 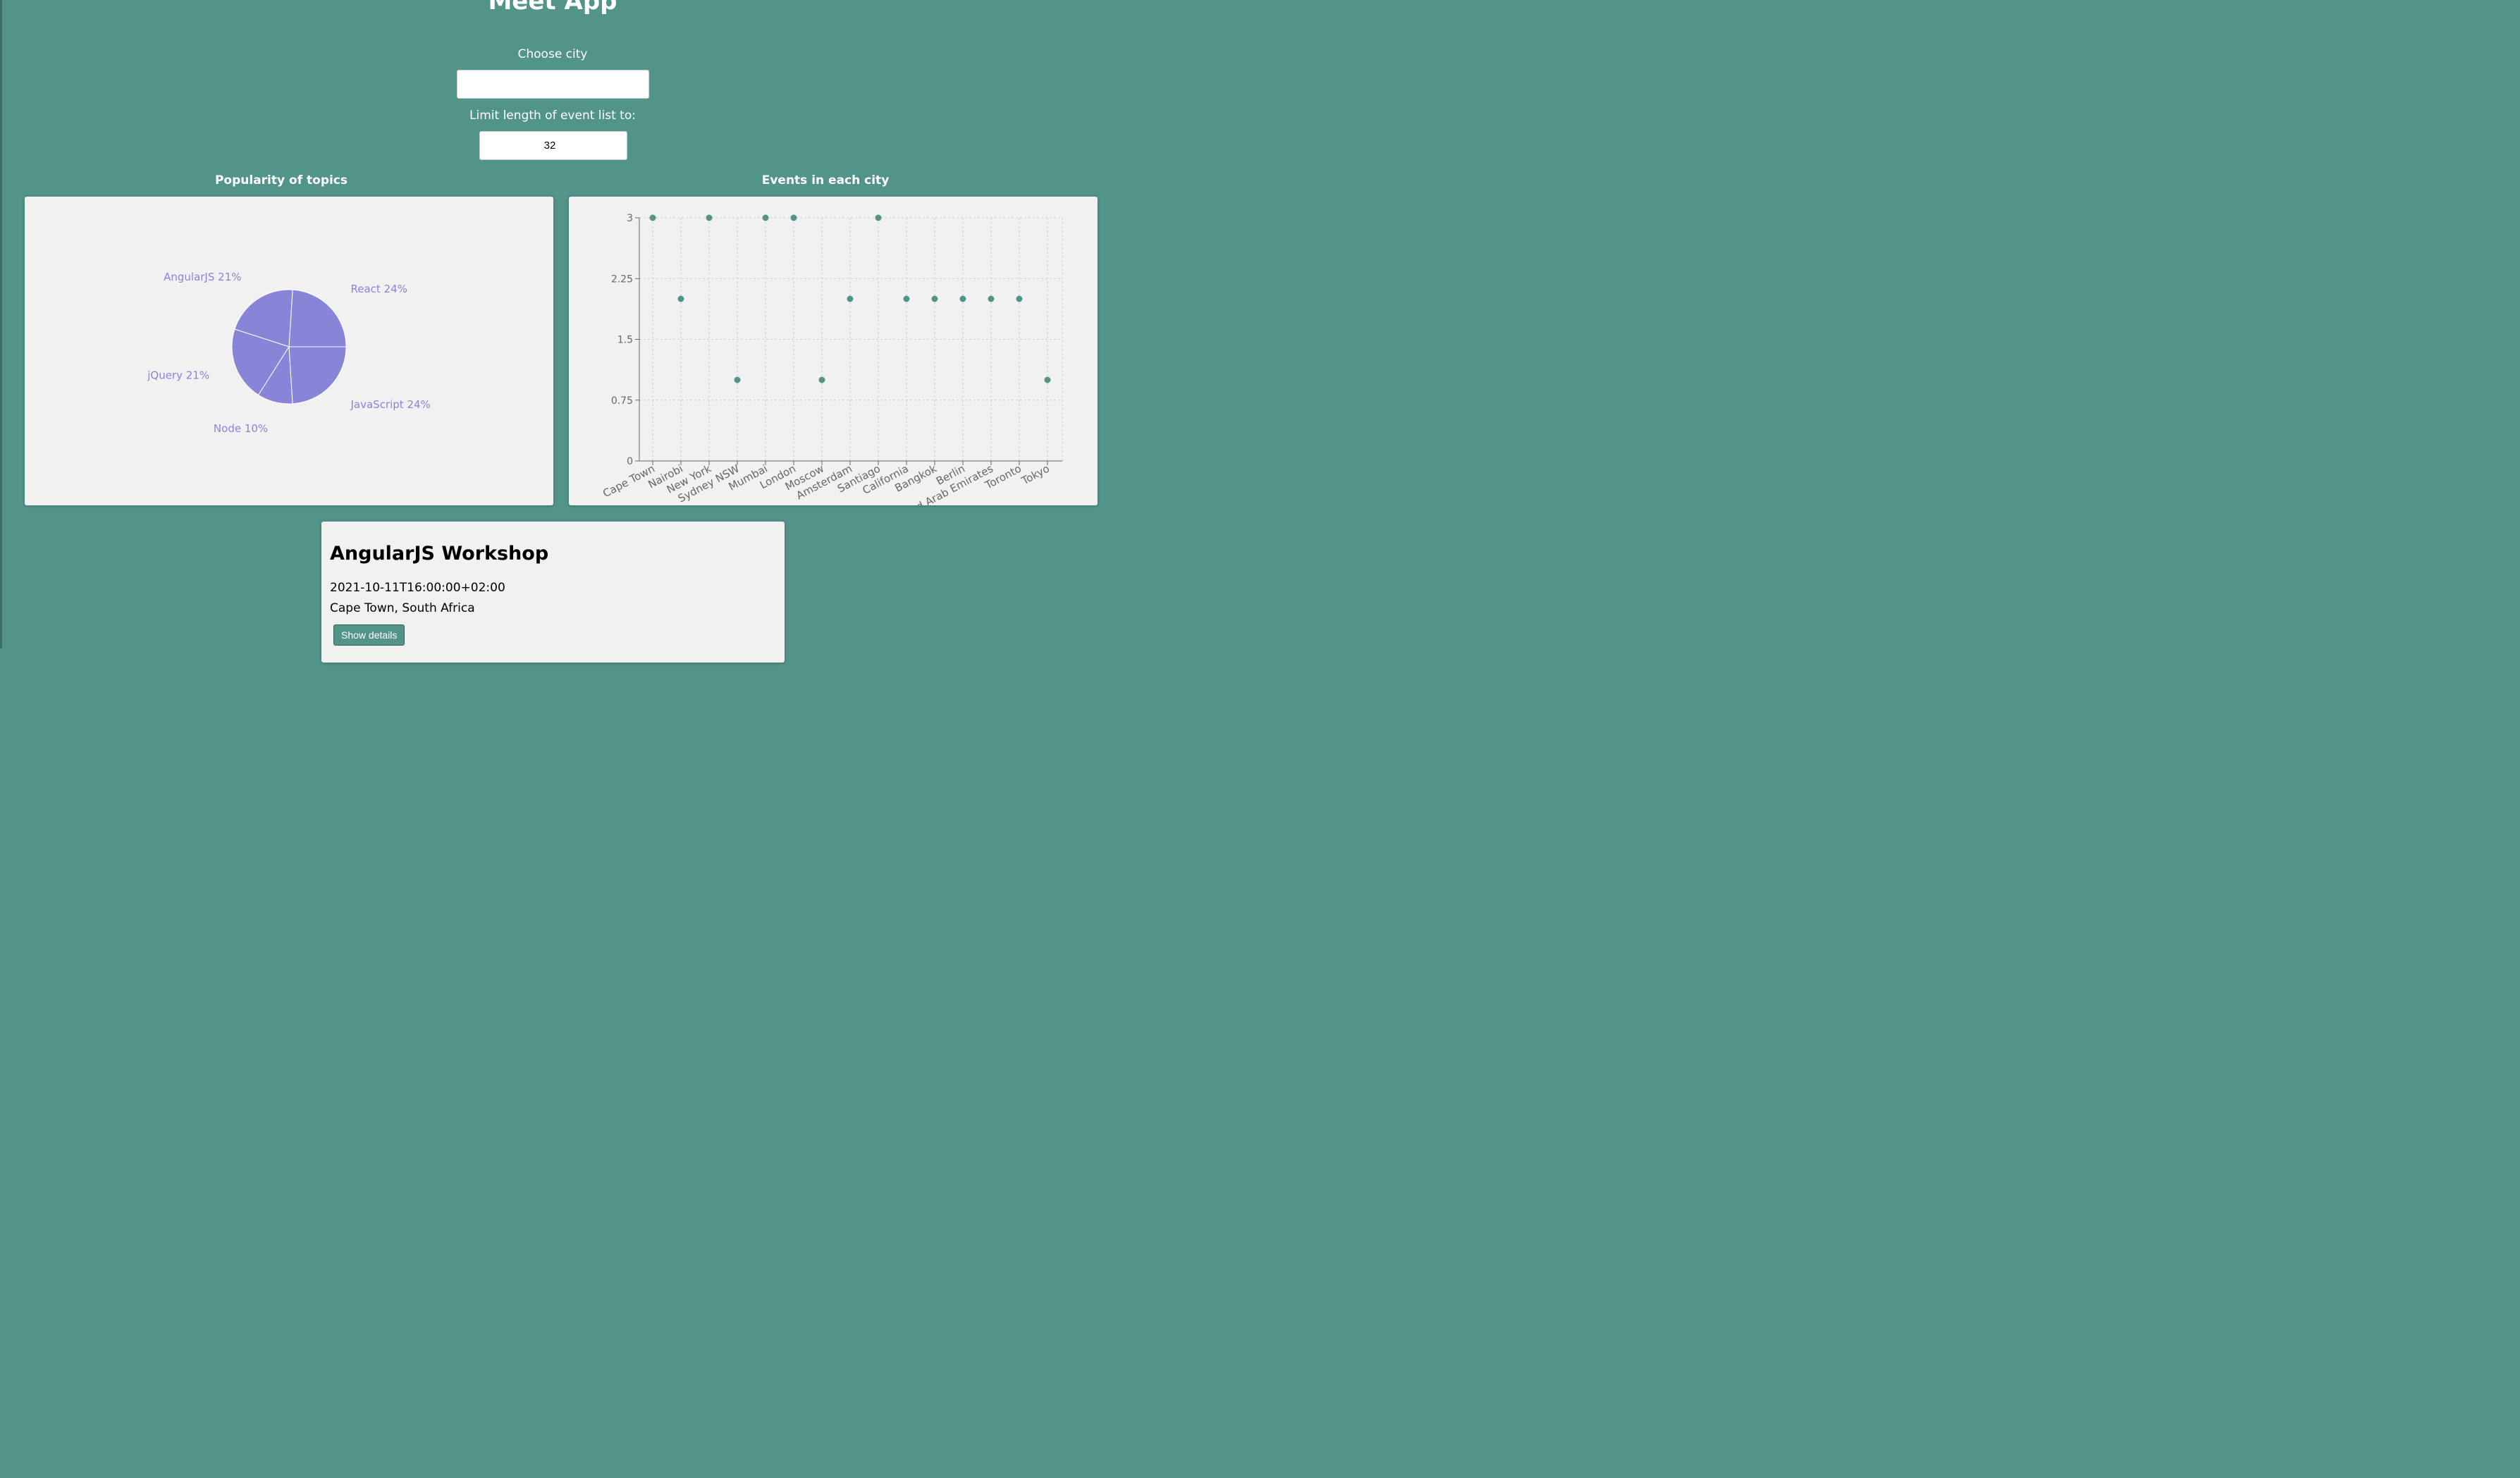 What do you see at coordinates (825, 180) in the screenshot?
I see `scatter-chart-heading: Events in each city` at bounding box center [825, 180].